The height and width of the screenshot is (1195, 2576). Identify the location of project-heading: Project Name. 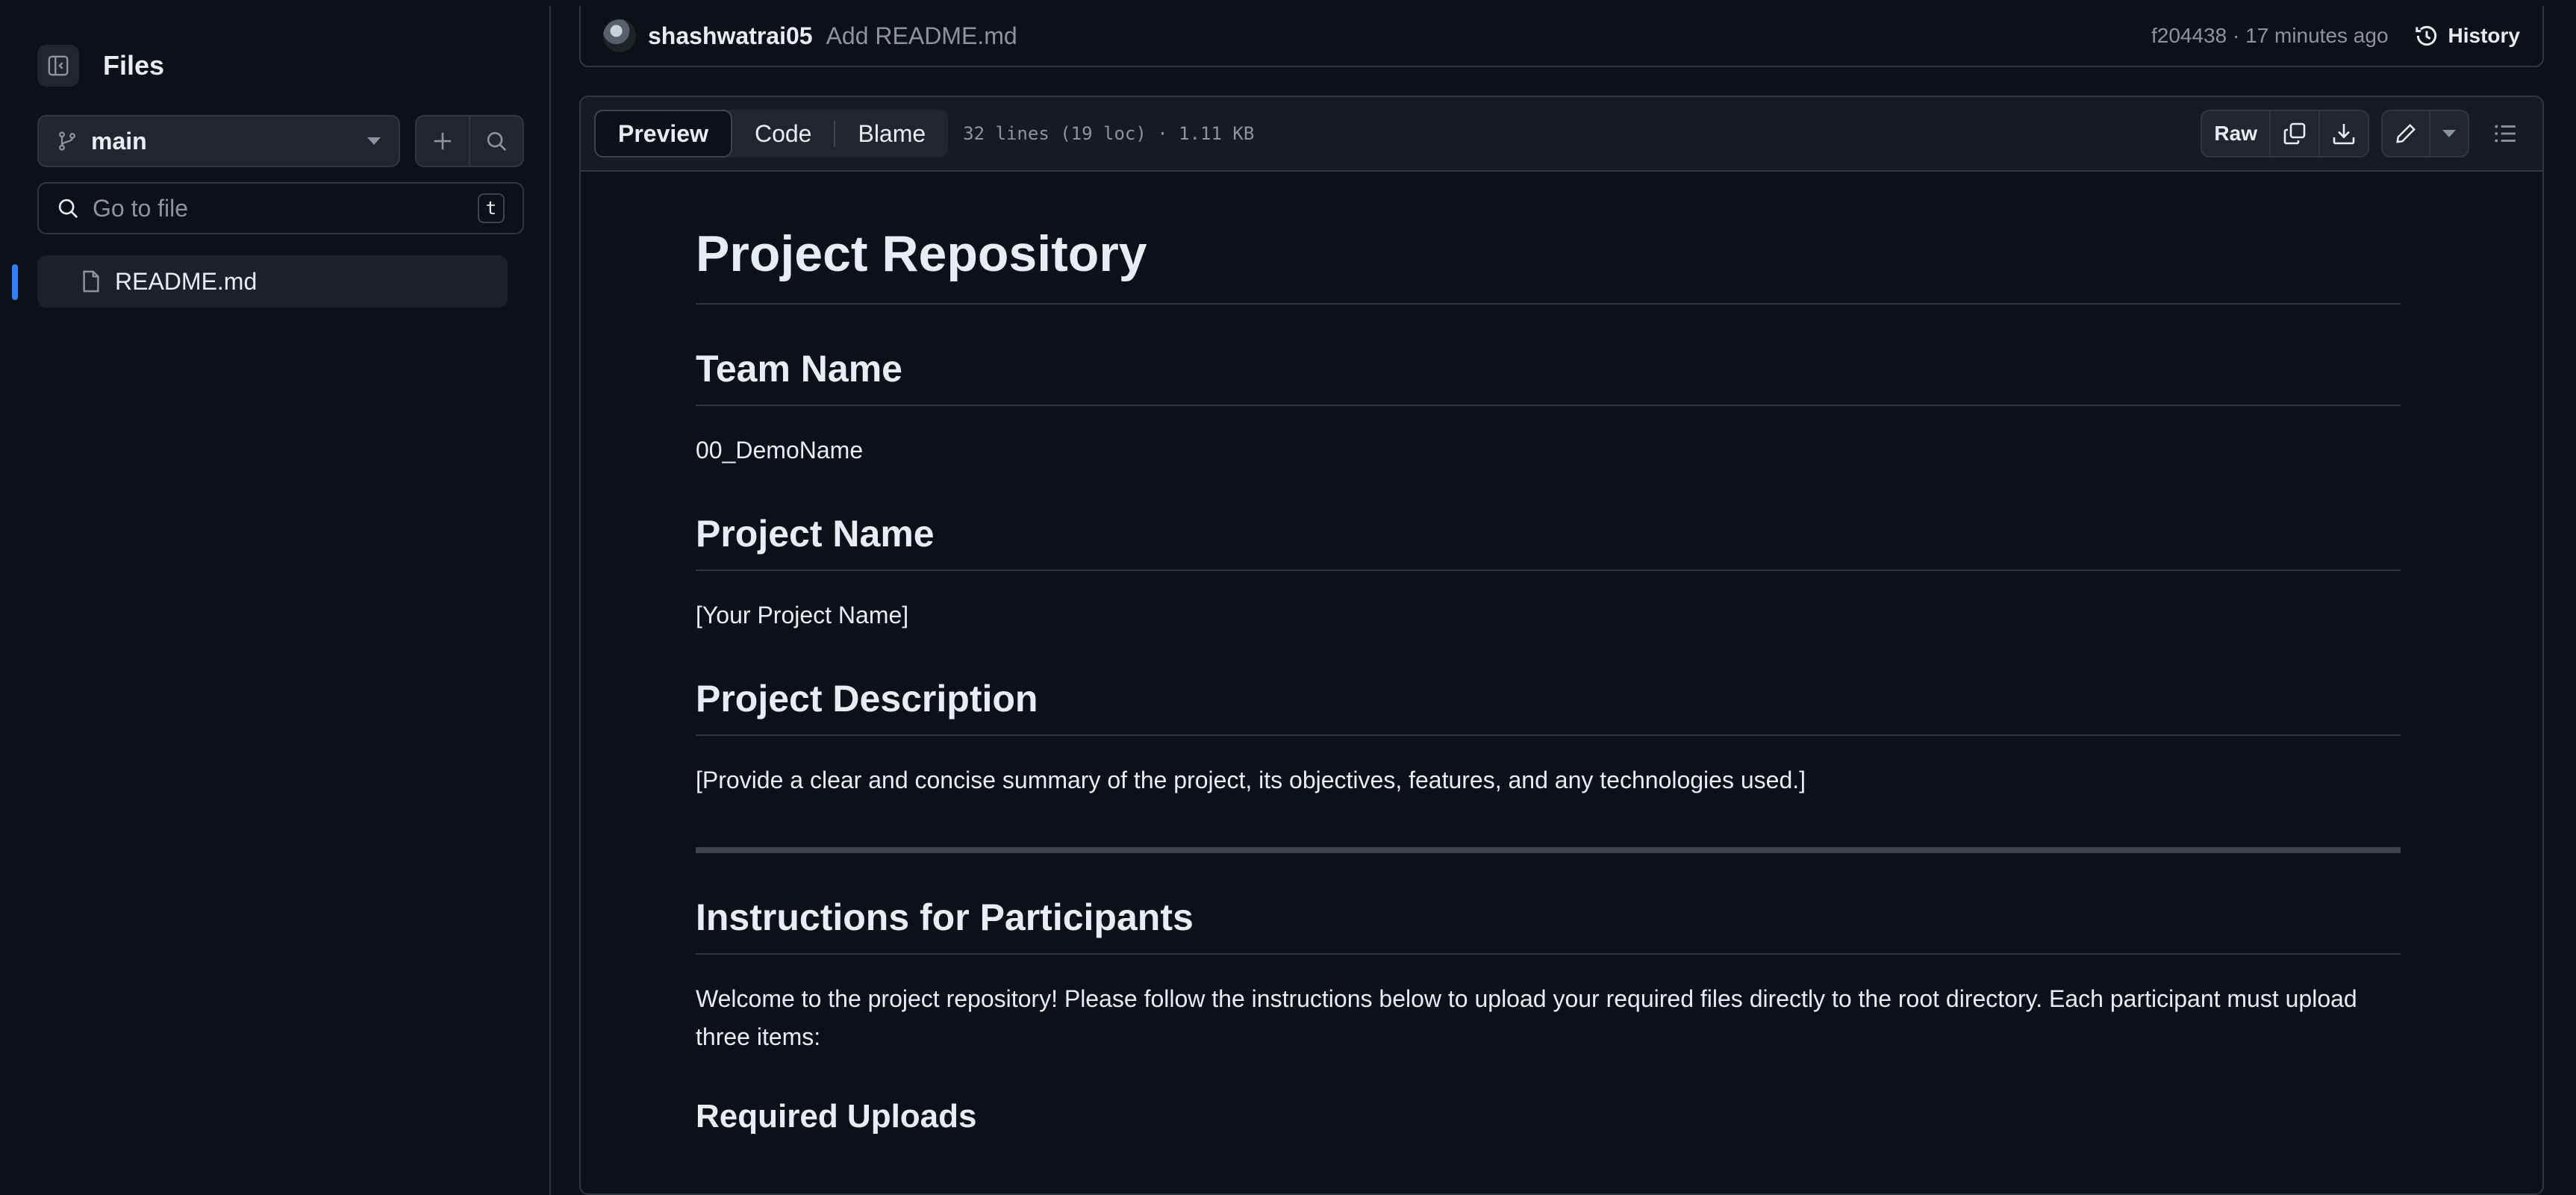
(1548, 541).